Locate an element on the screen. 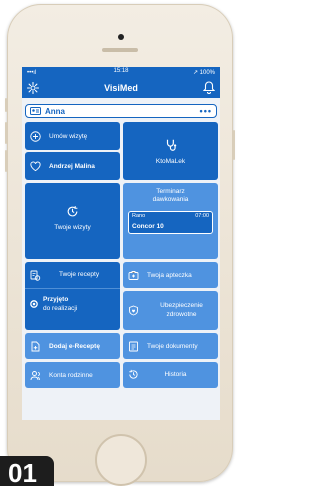  clock: 15:18 is located at coordinates (121, 71).